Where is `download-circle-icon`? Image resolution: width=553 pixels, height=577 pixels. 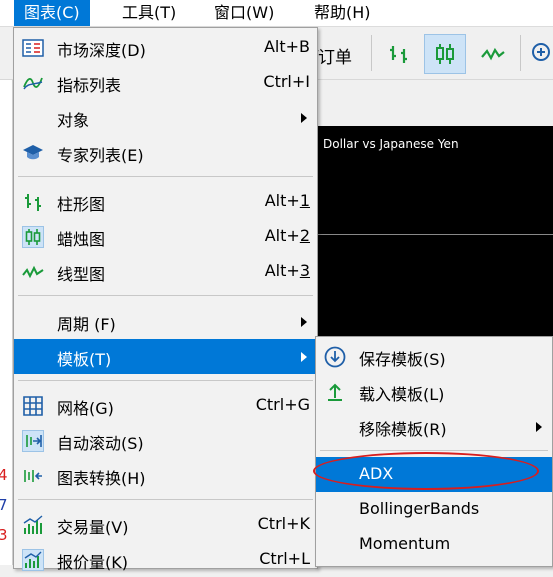
download-circle-icon is located at coordinates (335, 357).